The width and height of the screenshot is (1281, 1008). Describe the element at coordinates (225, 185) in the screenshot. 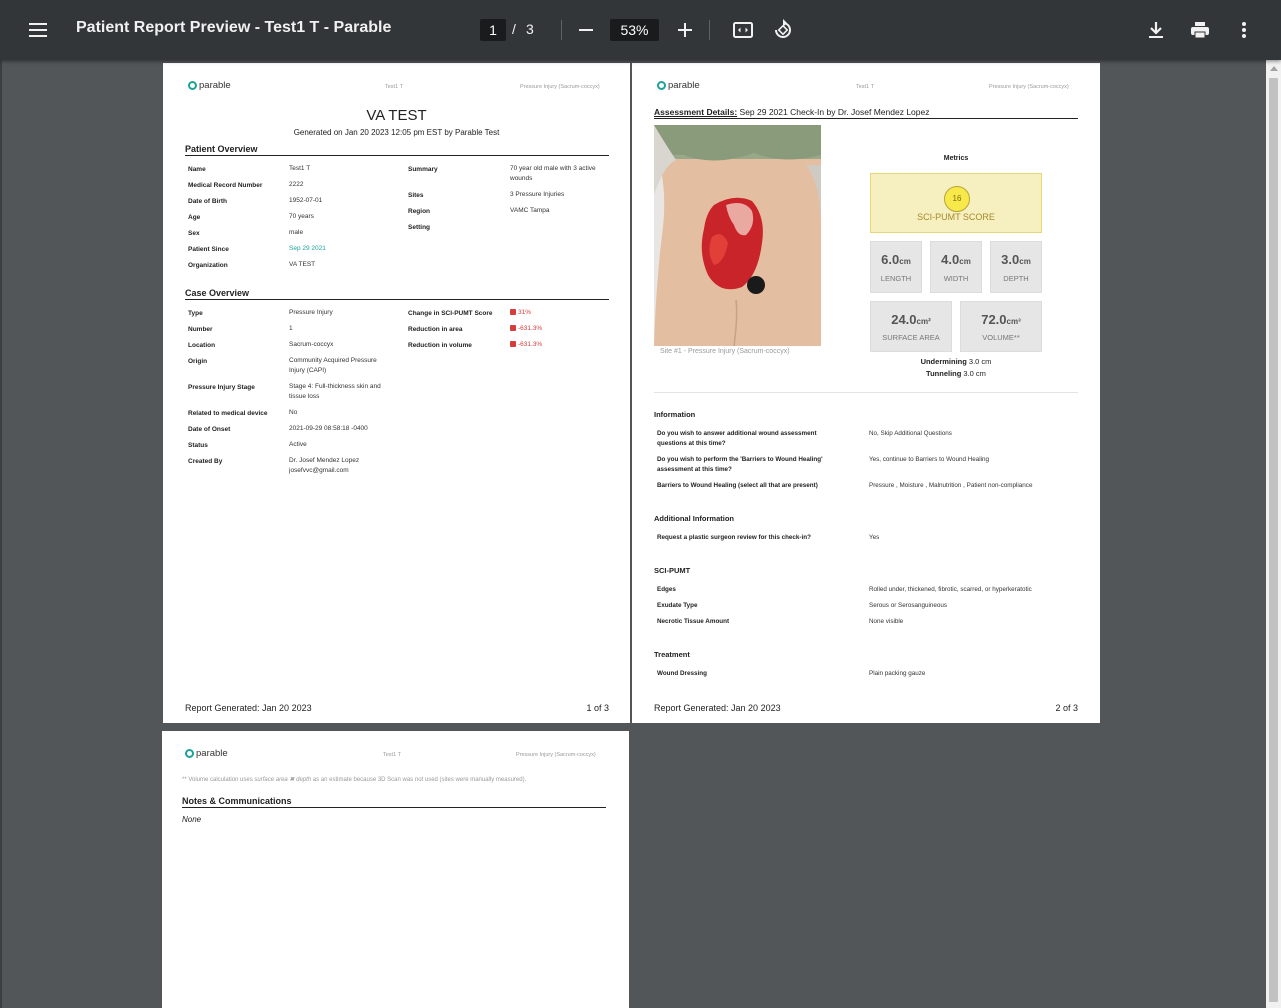

I see `field-label: Medical Record Number` at that location.